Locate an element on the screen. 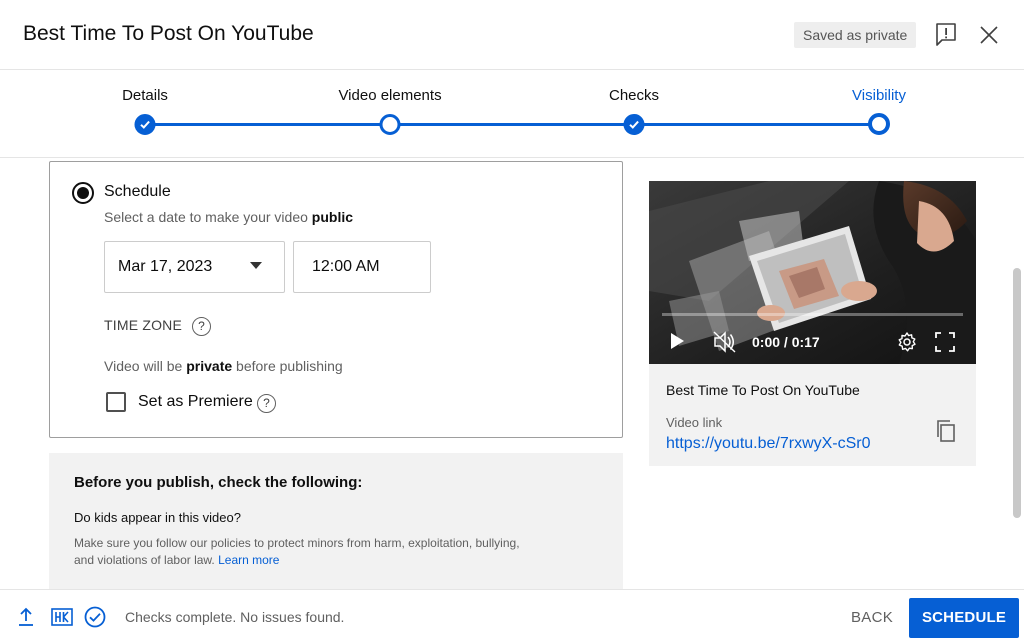 This screenshot has height=642, width=1024. date-picker: Mar 17, 2023 is located at coordinates (194, 267).